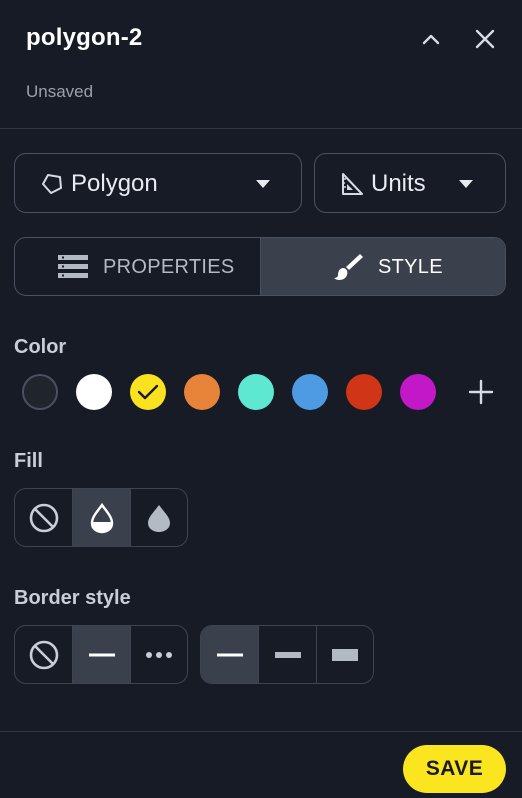 This screenshot has height=798, width=522. I want to click on checkmark-icon, so click(148, 392).